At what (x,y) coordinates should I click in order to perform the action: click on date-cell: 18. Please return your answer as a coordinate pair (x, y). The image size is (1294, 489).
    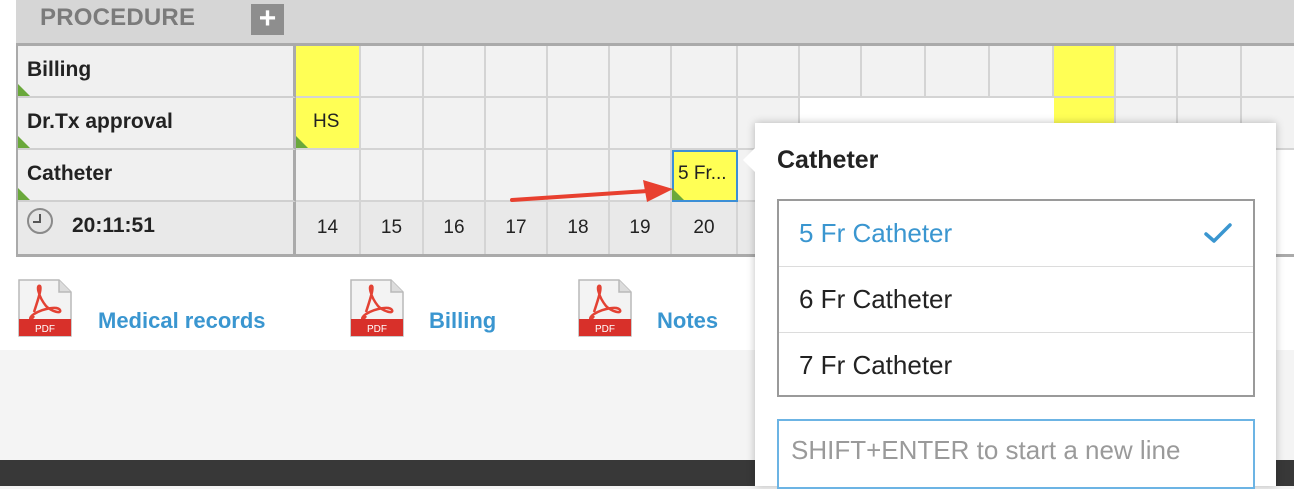
    Looking at the image, I should click on (579, 228).